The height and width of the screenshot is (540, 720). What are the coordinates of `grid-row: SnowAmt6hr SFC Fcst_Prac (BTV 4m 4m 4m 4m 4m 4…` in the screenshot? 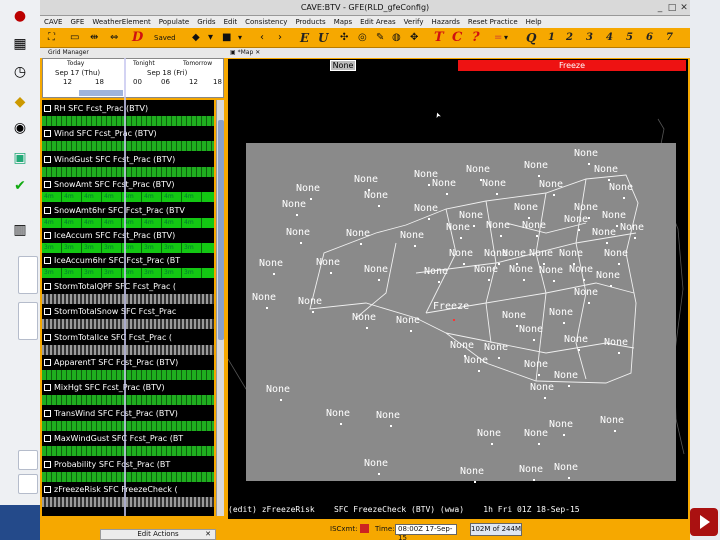 It's located at (128, 216).